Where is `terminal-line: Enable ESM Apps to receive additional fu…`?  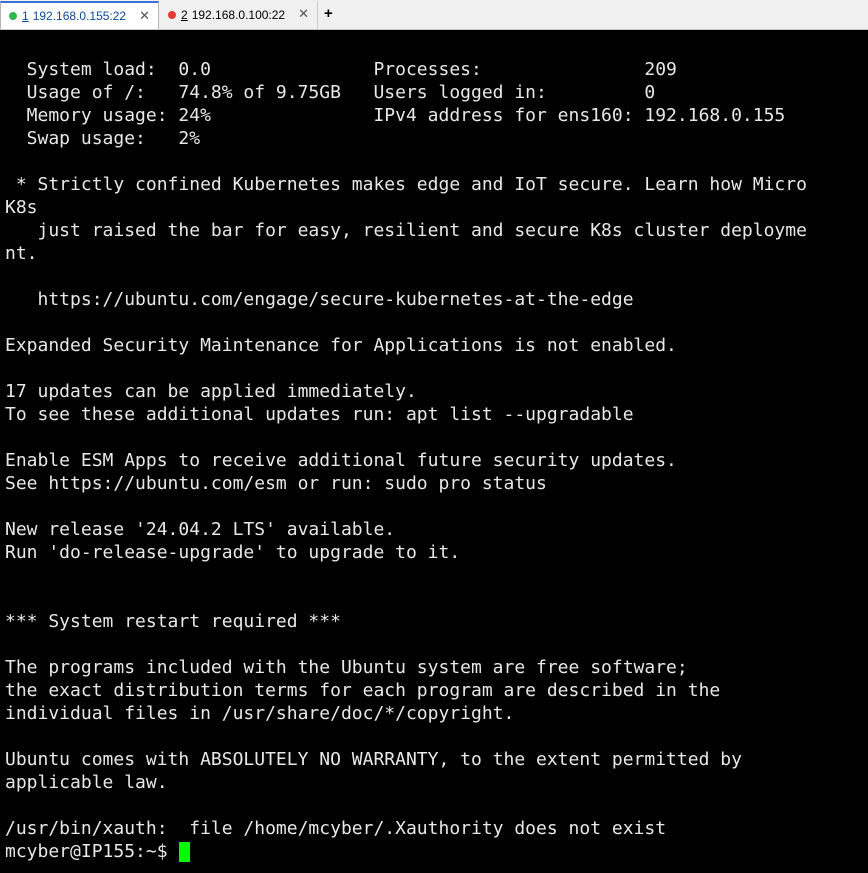 terminal-line: Enable ESM Apps to receive additional fu… is located at coordinates (341, 460).